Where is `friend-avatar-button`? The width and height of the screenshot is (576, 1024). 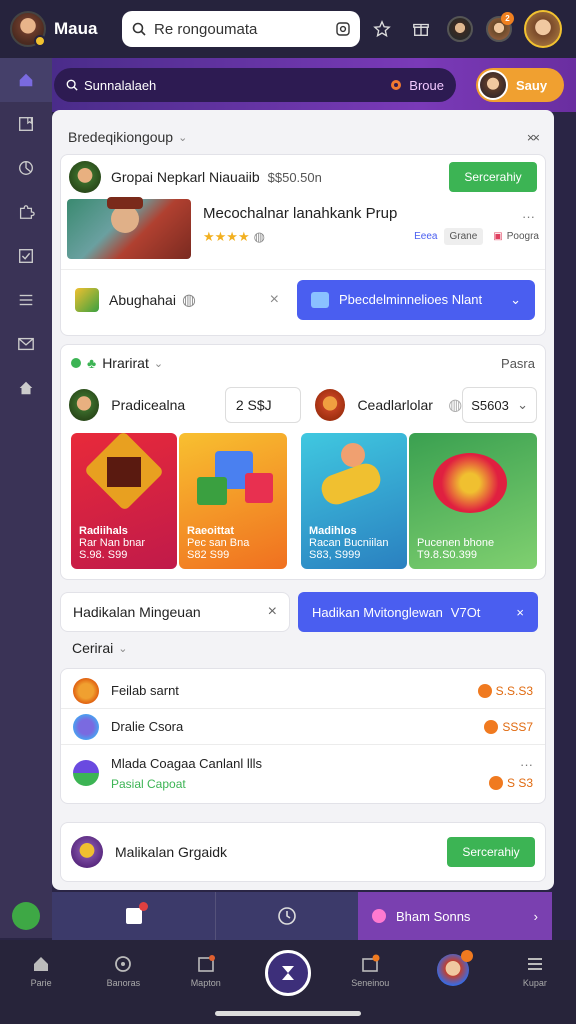 friend-avatar-button is located at coordinates (460, 29).